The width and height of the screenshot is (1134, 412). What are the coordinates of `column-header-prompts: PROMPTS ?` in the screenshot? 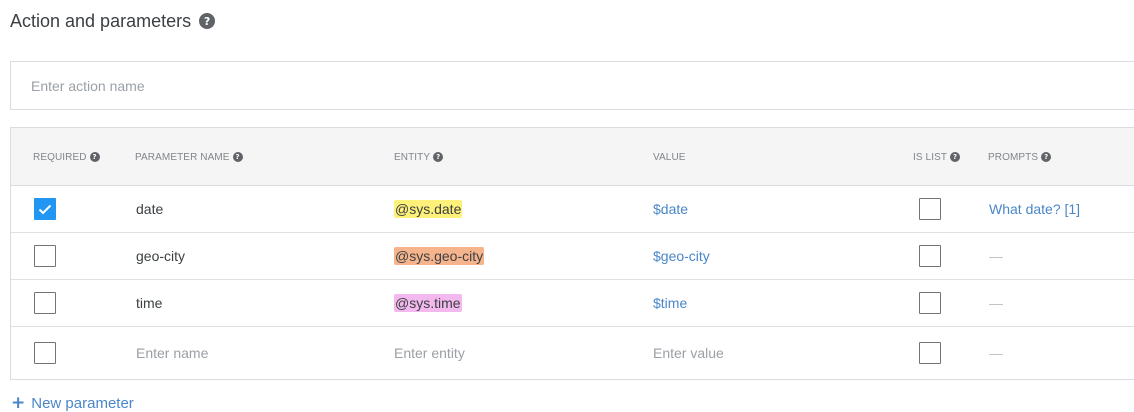 It's located at (1020, 157).